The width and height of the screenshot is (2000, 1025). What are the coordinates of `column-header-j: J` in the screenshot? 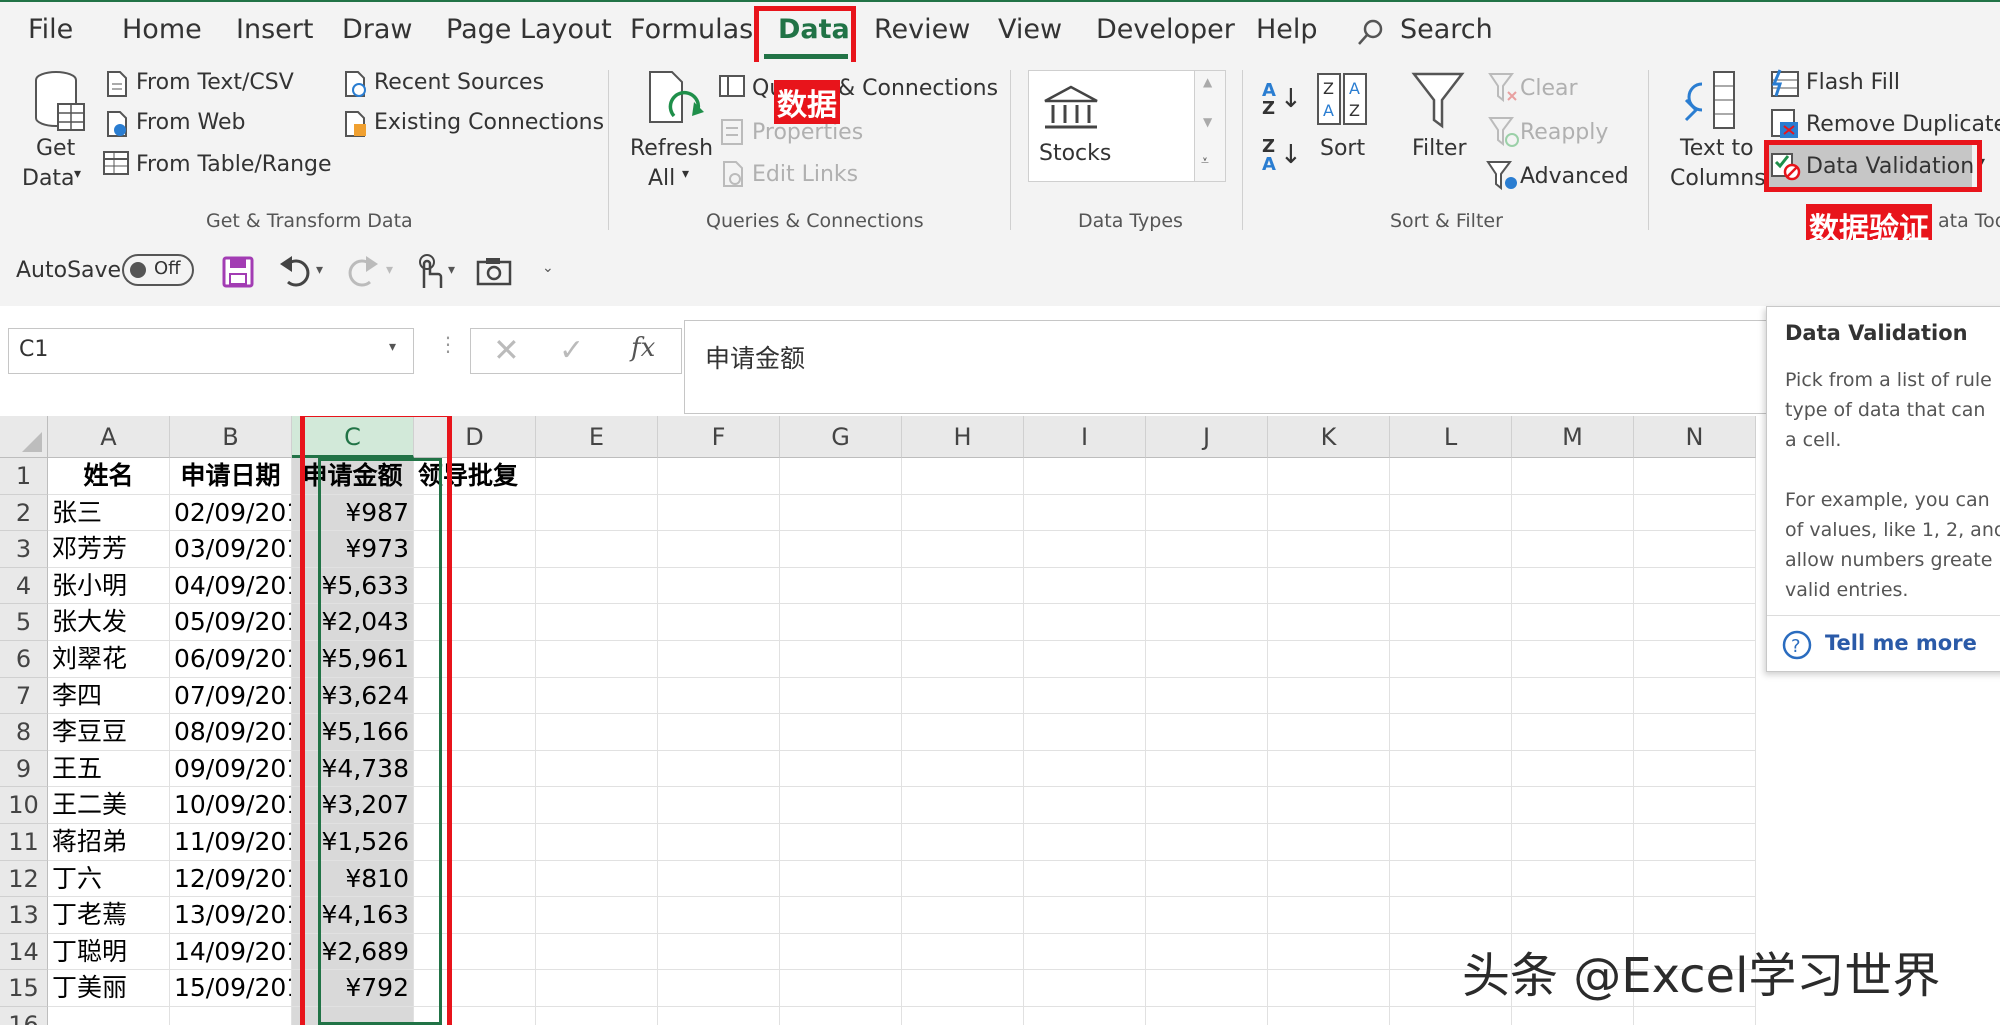 It's located at (1207, 437).